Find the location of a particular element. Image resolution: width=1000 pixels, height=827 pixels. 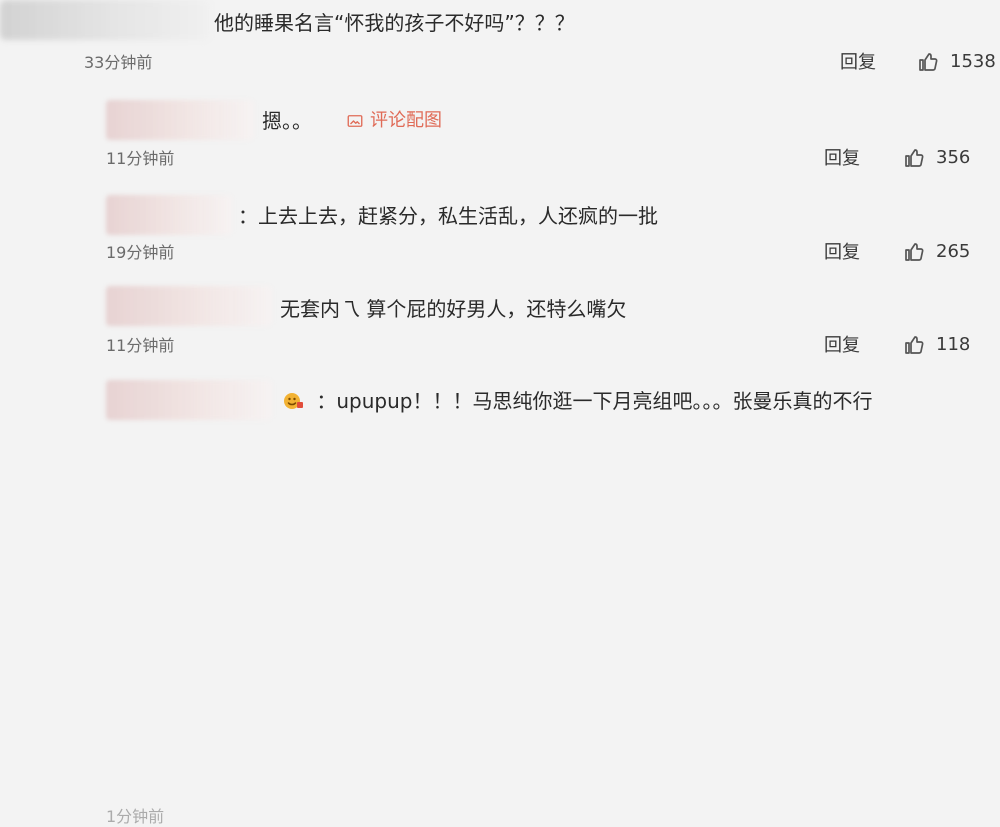

like-count: 1538 is located at coordinates (973, 61).